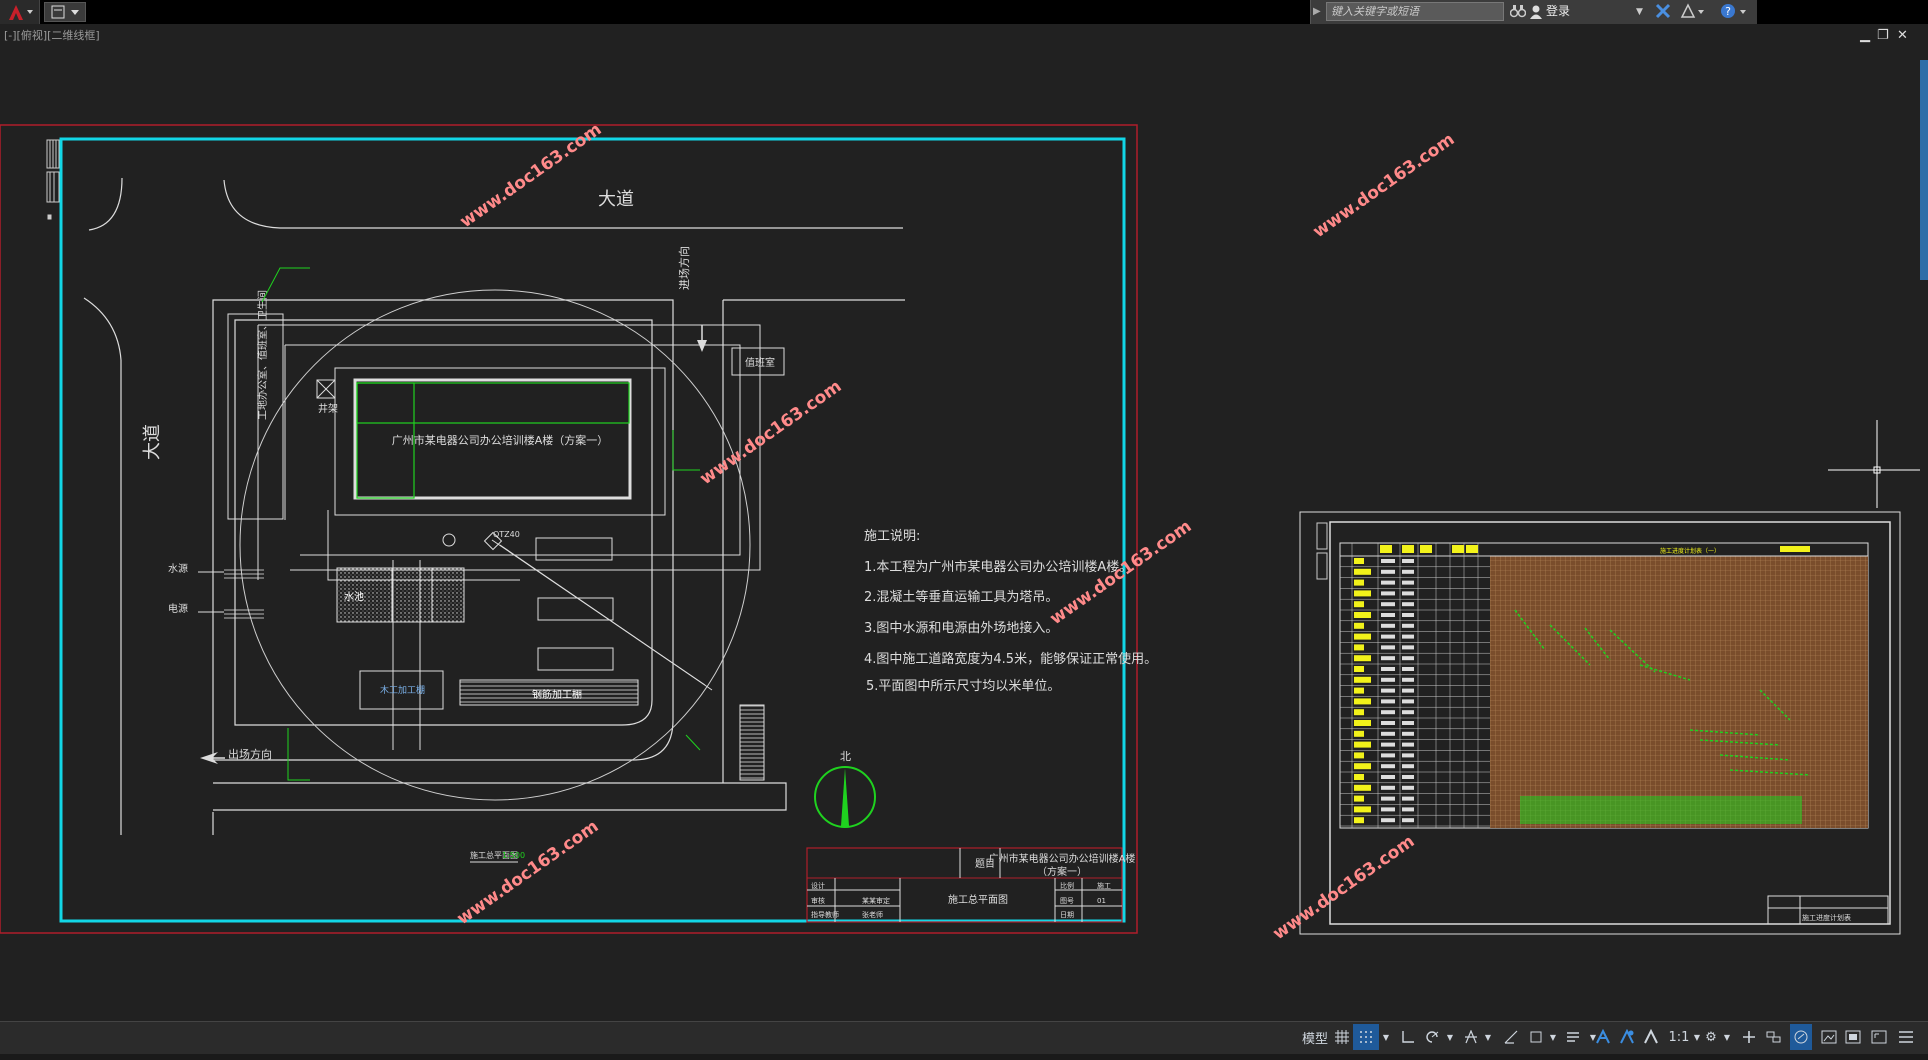  What do you see at coordinates (1749, 1037) in the screenshot?
I see `plus-icon` at bounding box center [1749, 1037].